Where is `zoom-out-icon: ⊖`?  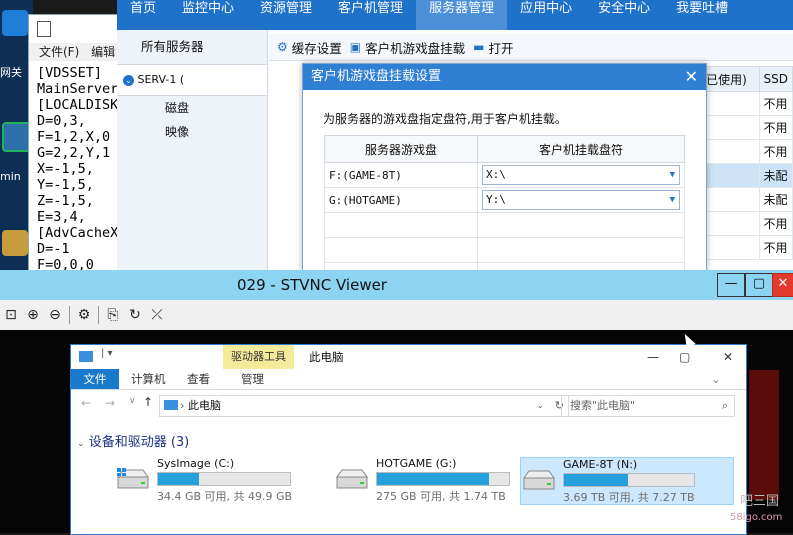
zoom-out-icon: ⊖ is located at coordinates (55, 315).